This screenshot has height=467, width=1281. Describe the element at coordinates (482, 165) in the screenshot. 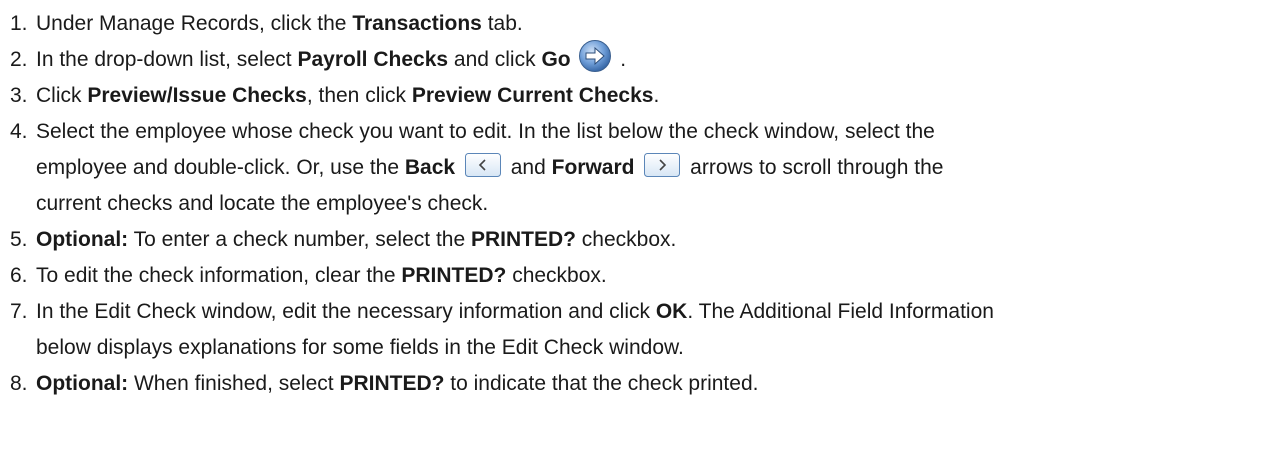

I see `back-arrow-icon` at that location.